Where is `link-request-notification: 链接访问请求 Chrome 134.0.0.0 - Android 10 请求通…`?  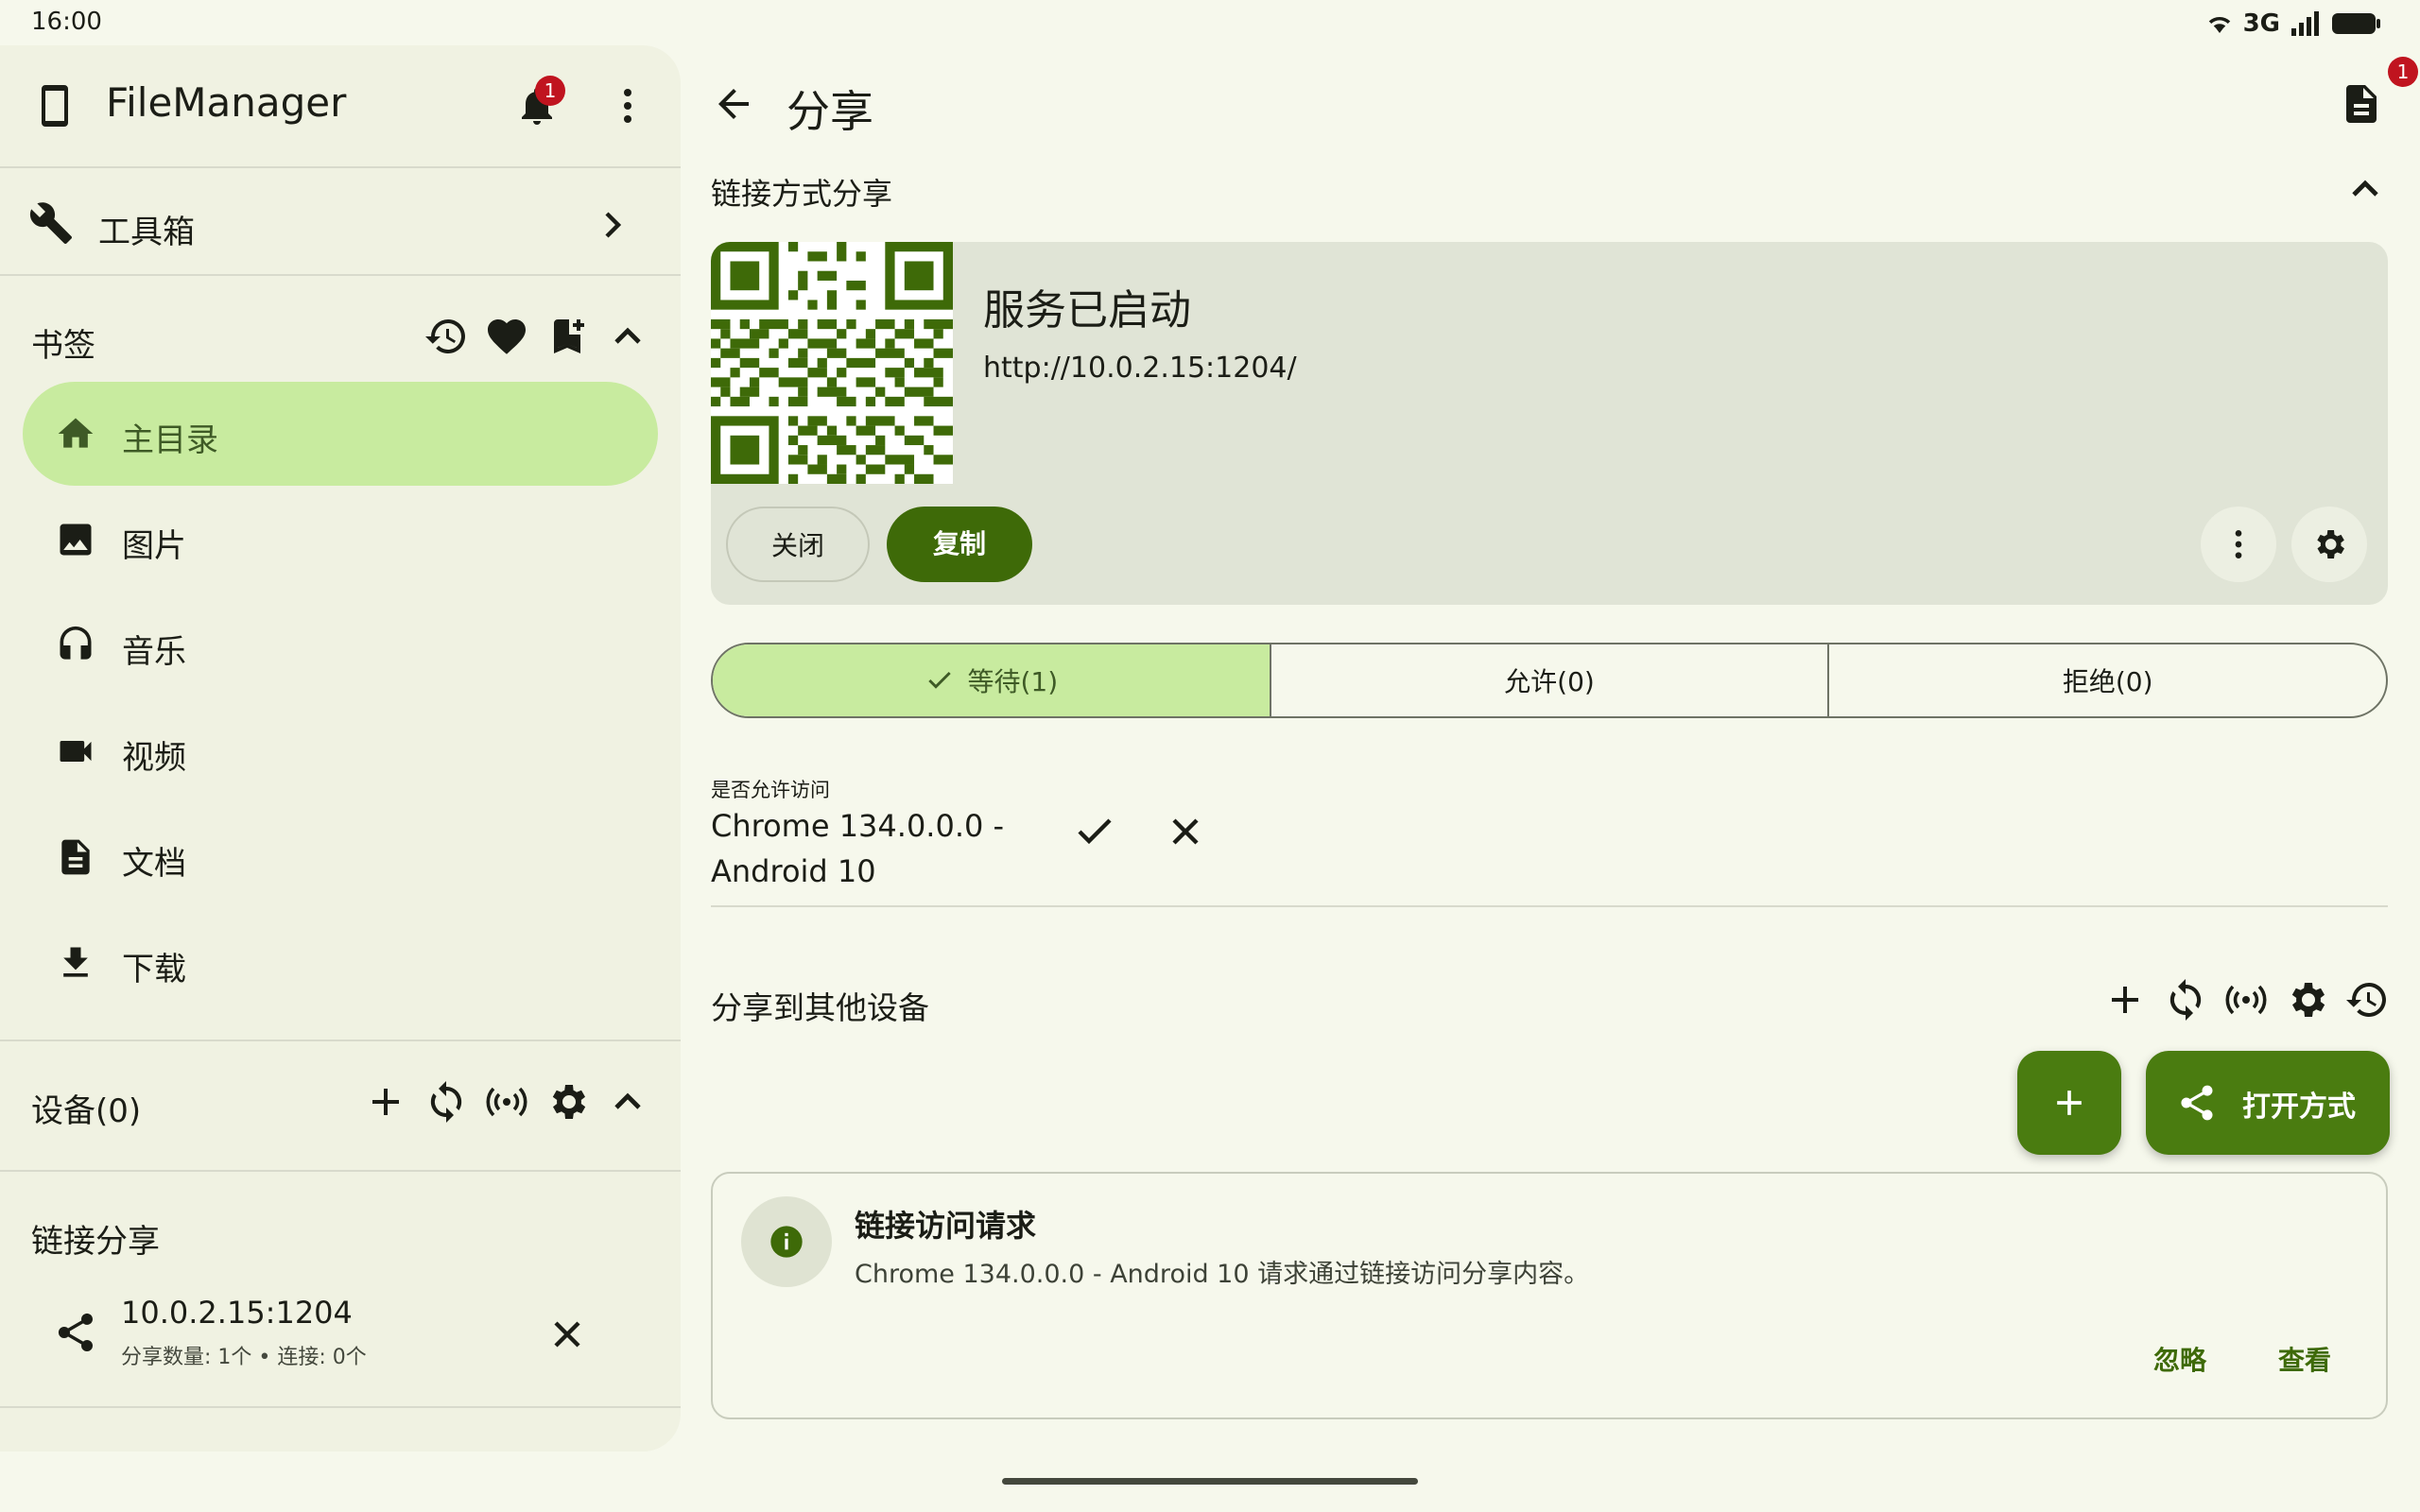 link-request-notification: 链接访问请求 Chrome 134.0.0.0 - Android 10 请求通… is located at coordinates (1549, 1295).